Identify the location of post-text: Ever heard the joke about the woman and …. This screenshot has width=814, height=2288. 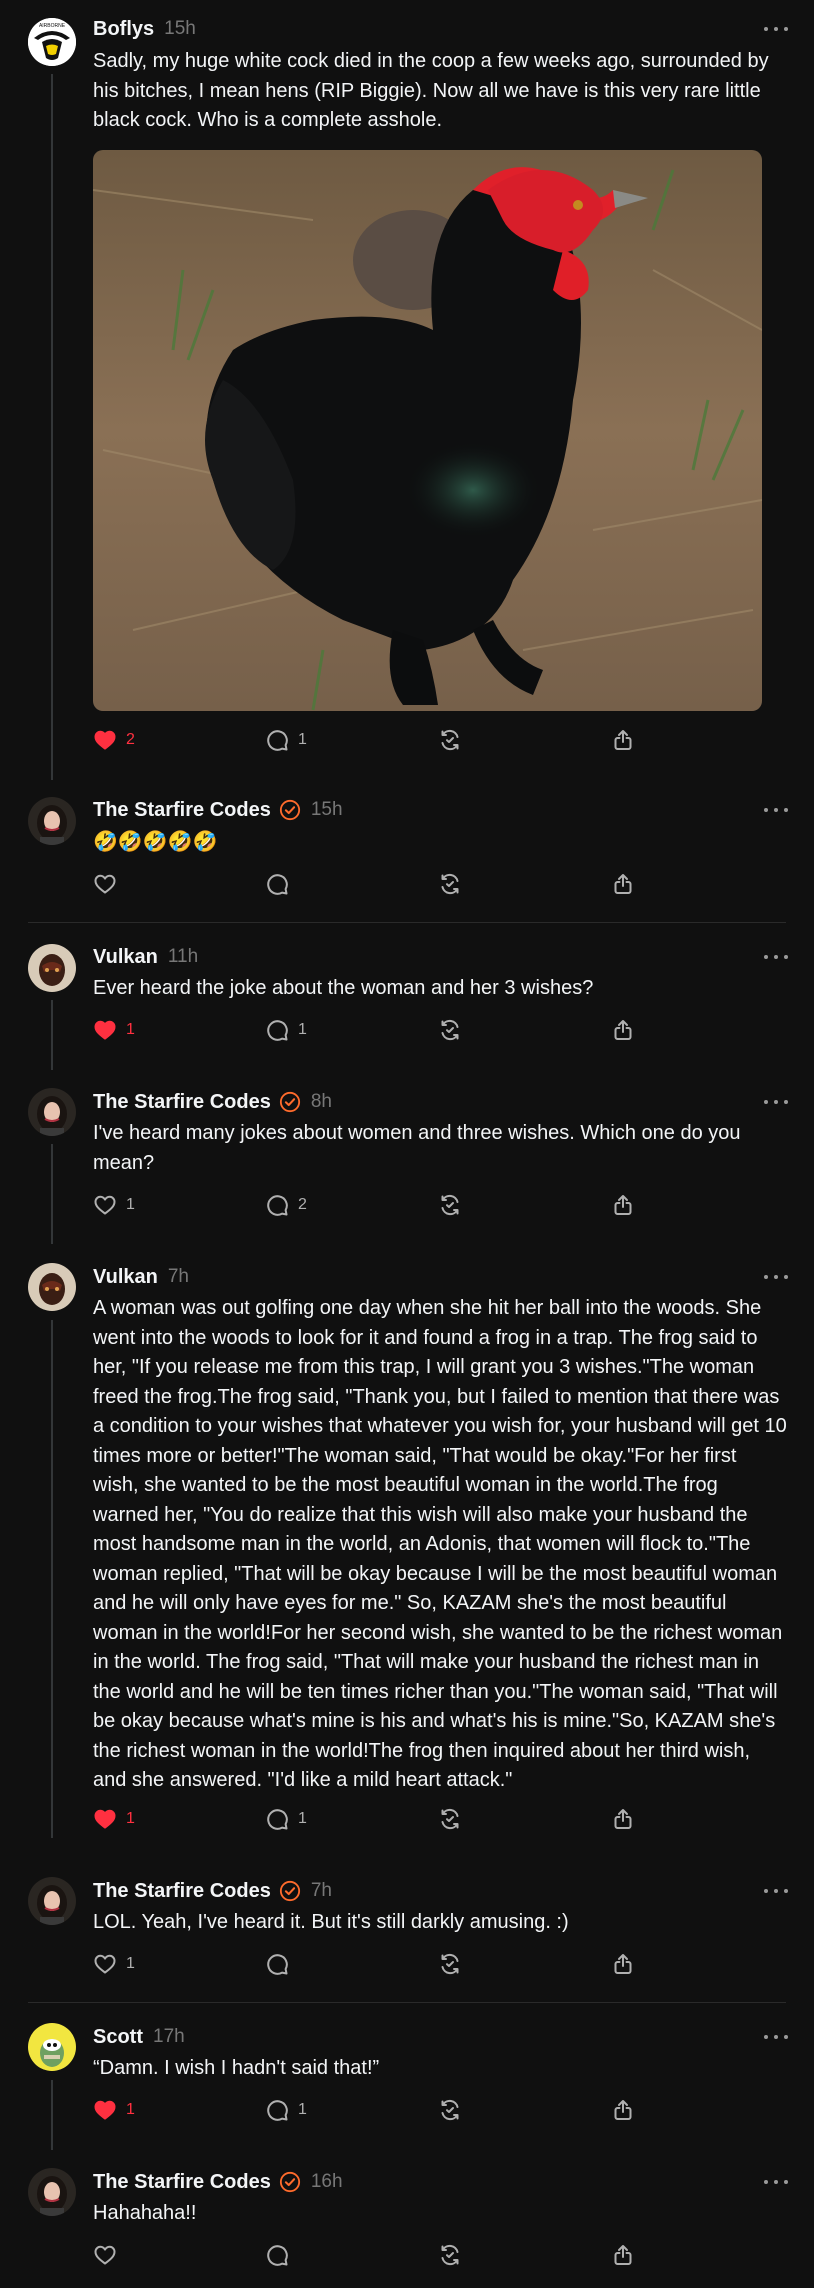
(343, 988).